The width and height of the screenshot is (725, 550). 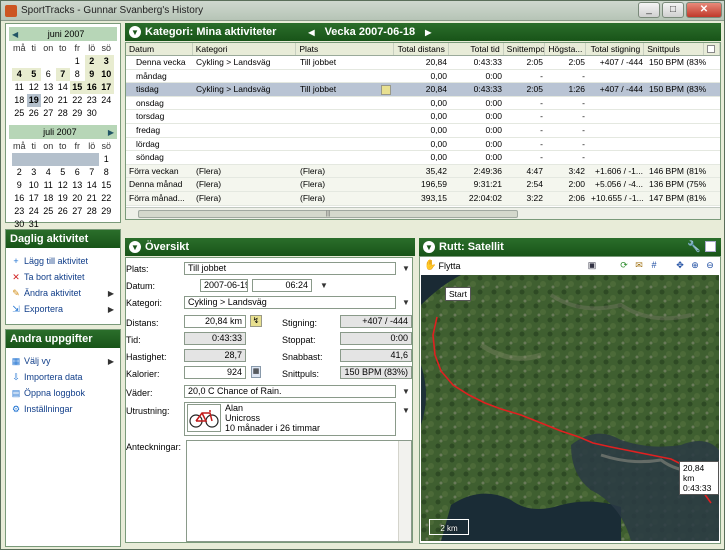 I want to click on comment-icon: ✉, so click(x=639, y=265).